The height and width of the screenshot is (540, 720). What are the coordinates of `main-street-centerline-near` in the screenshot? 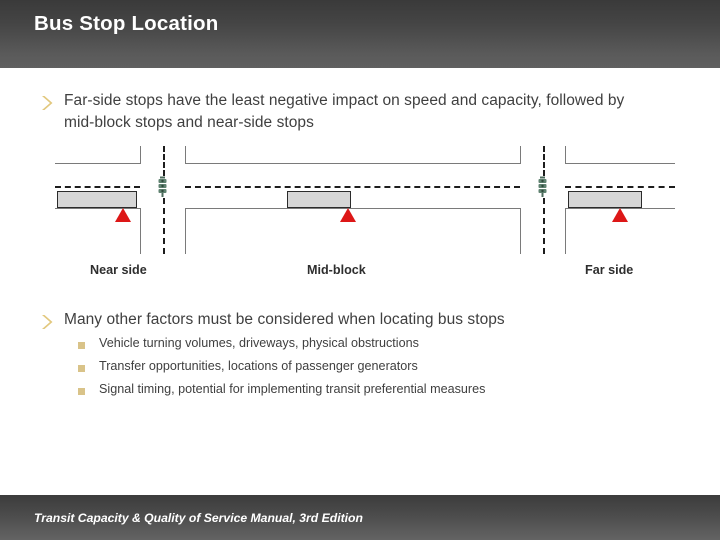 It's located at (97, 187).